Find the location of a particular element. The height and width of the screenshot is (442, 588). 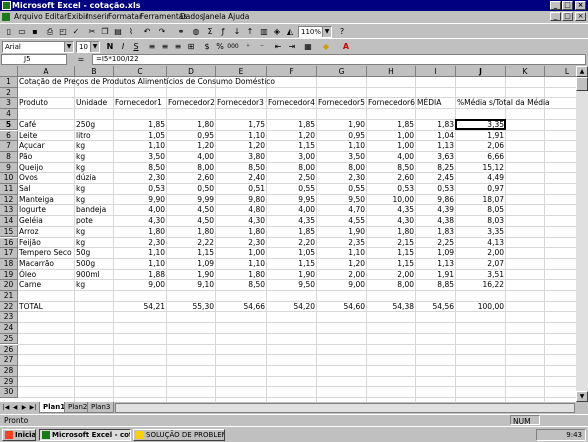

header-cell: Fornecedor6 is located at coordinates (391, 103).